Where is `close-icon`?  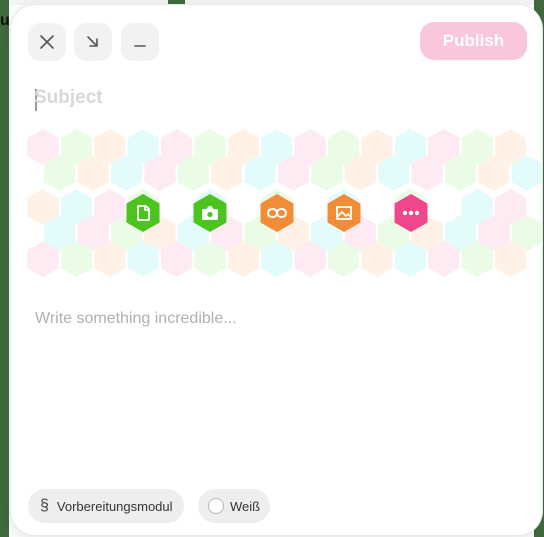 close-icon is located at coordinates (47, 42).